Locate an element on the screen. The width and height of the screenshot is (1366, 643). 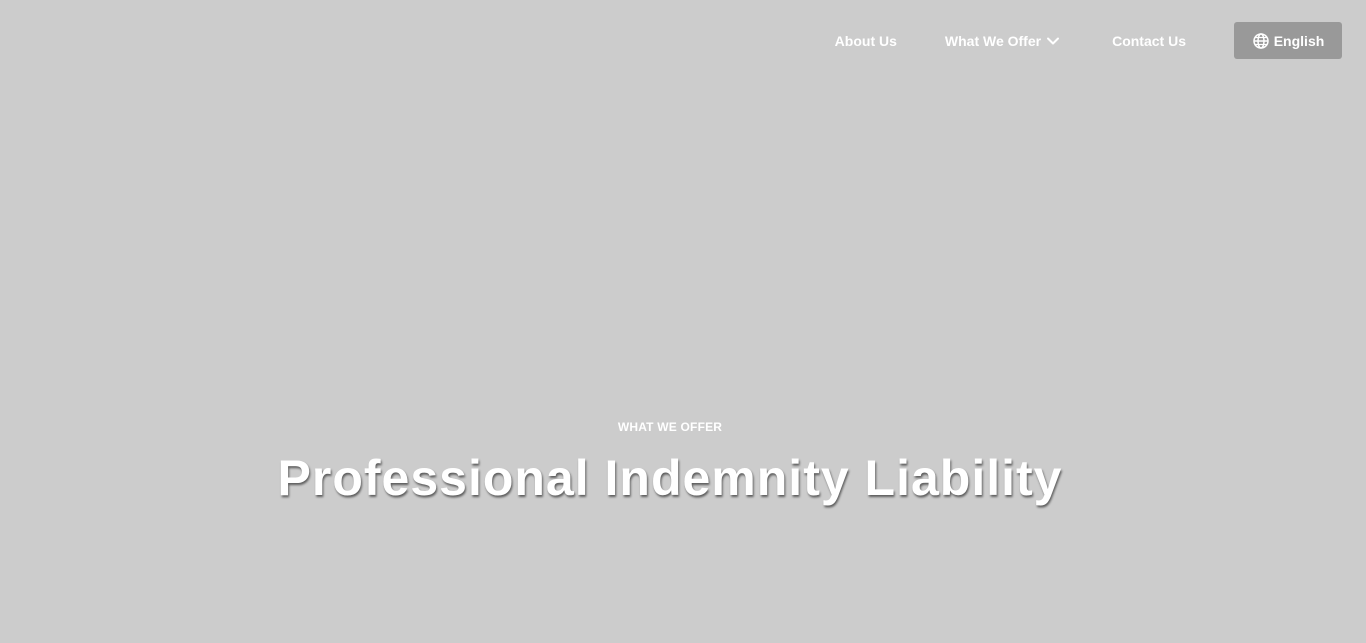
nav-contact-us-link: Contact Us is located at coordinates (1149, 41).